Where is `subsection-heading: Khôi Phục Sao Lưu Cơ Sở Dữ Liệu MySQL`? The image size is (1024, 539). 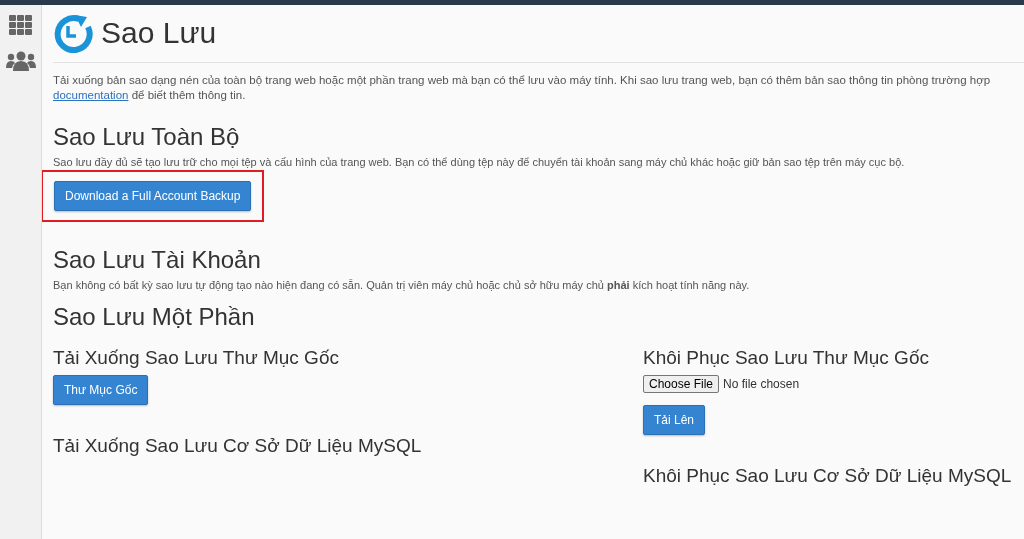 subsection-heading: Khôi Phục Sao Lưu Cơ Sở Dữ Liệu MySQL is located at coordinates (828, 476).